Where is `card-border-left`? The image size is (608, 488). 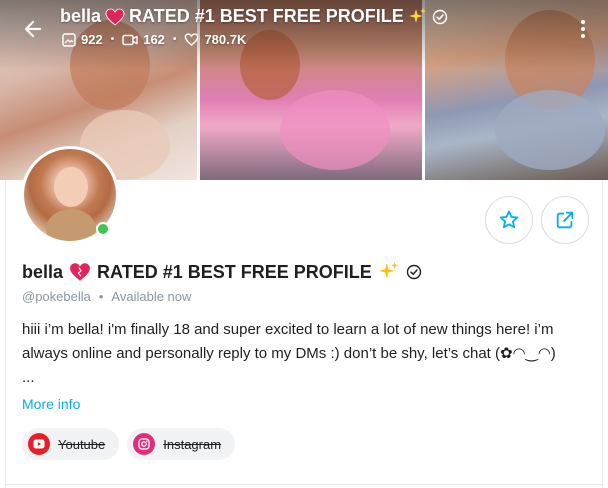
card-border-left is located at coordinates (5, 334).